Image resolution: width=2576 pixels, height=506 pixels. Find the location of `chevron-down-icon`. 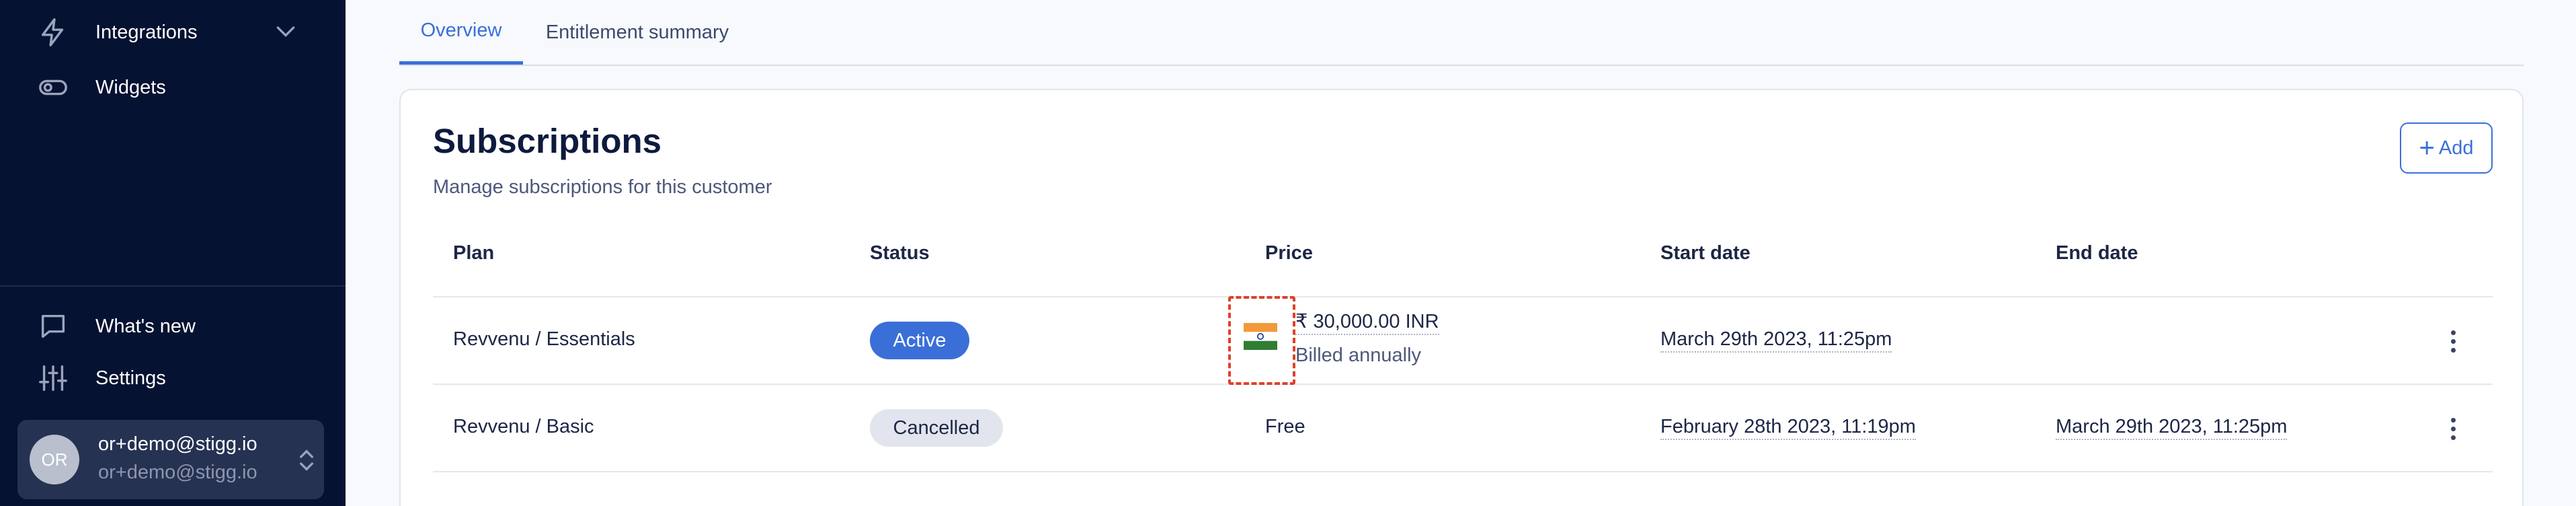

chevron-down-icon is located at coordinates (285, 30).